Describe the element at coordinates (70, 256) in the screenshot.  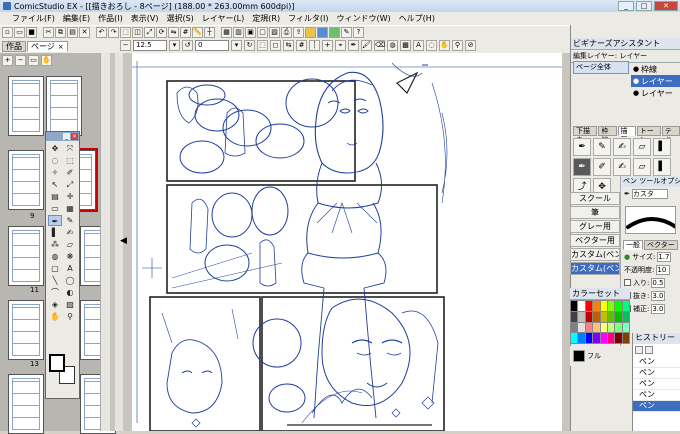
I see `pattern-brush-icon: ❋` at that location.